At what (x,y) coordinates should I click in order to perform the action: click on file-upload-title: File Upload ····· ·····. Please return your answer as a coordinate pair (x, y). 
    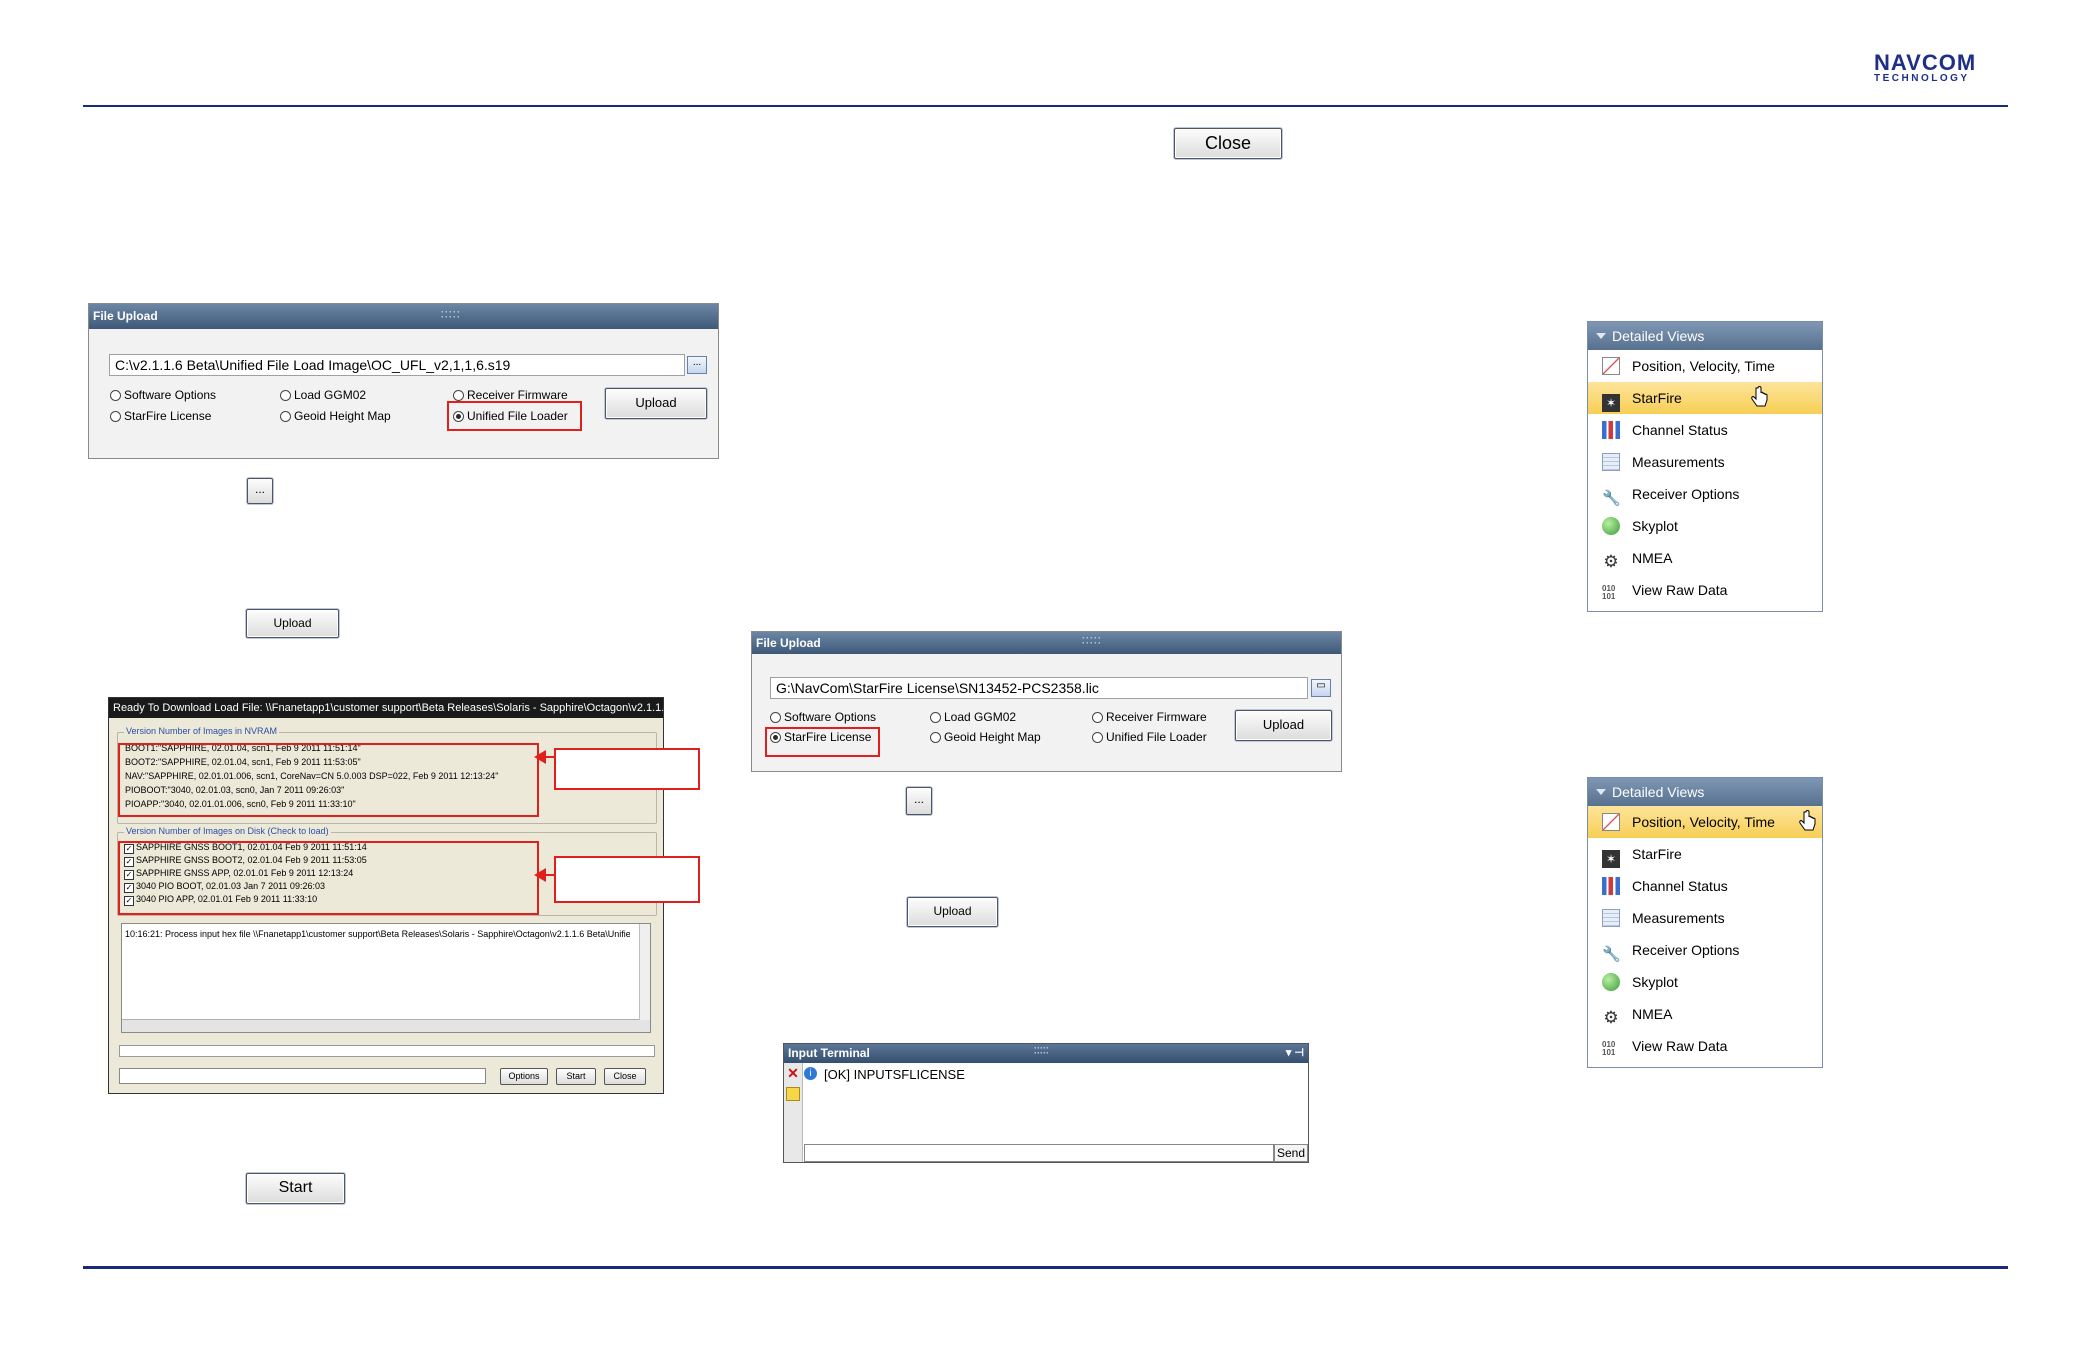
    Looking at the image, I should click on (403, 316).